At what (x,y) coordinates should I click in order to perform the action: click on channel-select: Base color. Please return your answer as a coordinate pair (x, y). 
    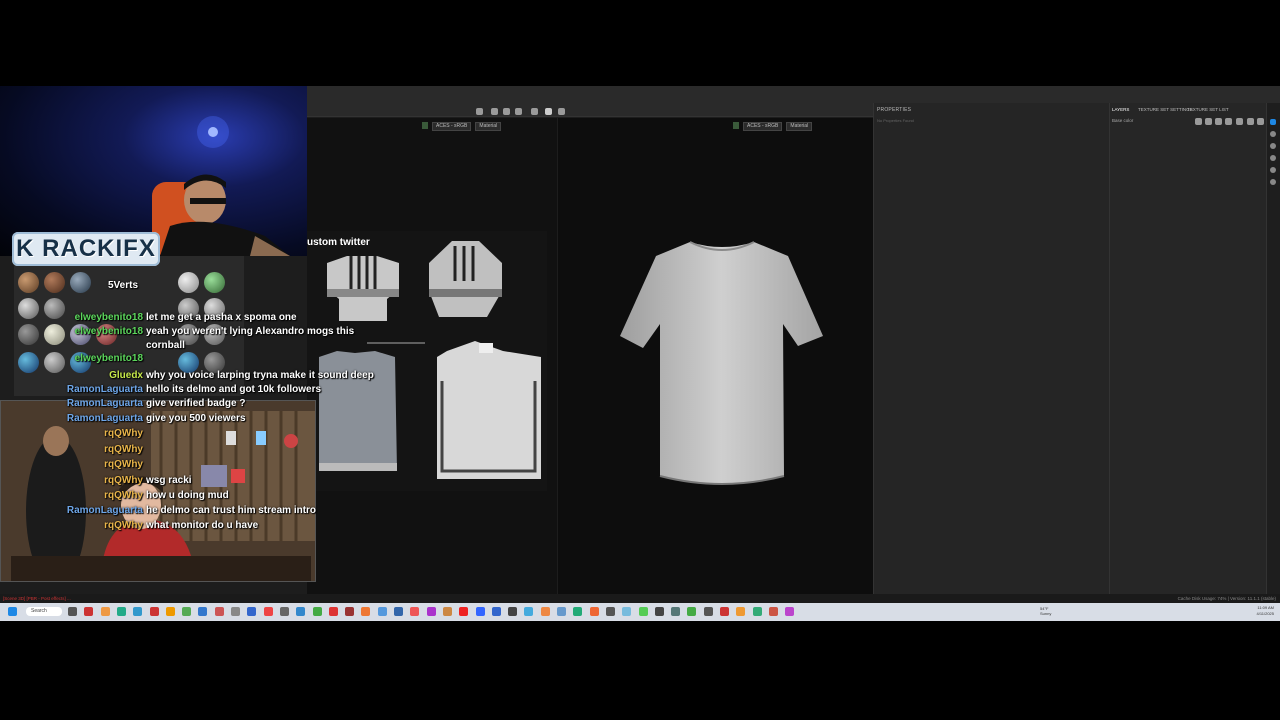
    Looking at the image, I should click on (1122, 120).